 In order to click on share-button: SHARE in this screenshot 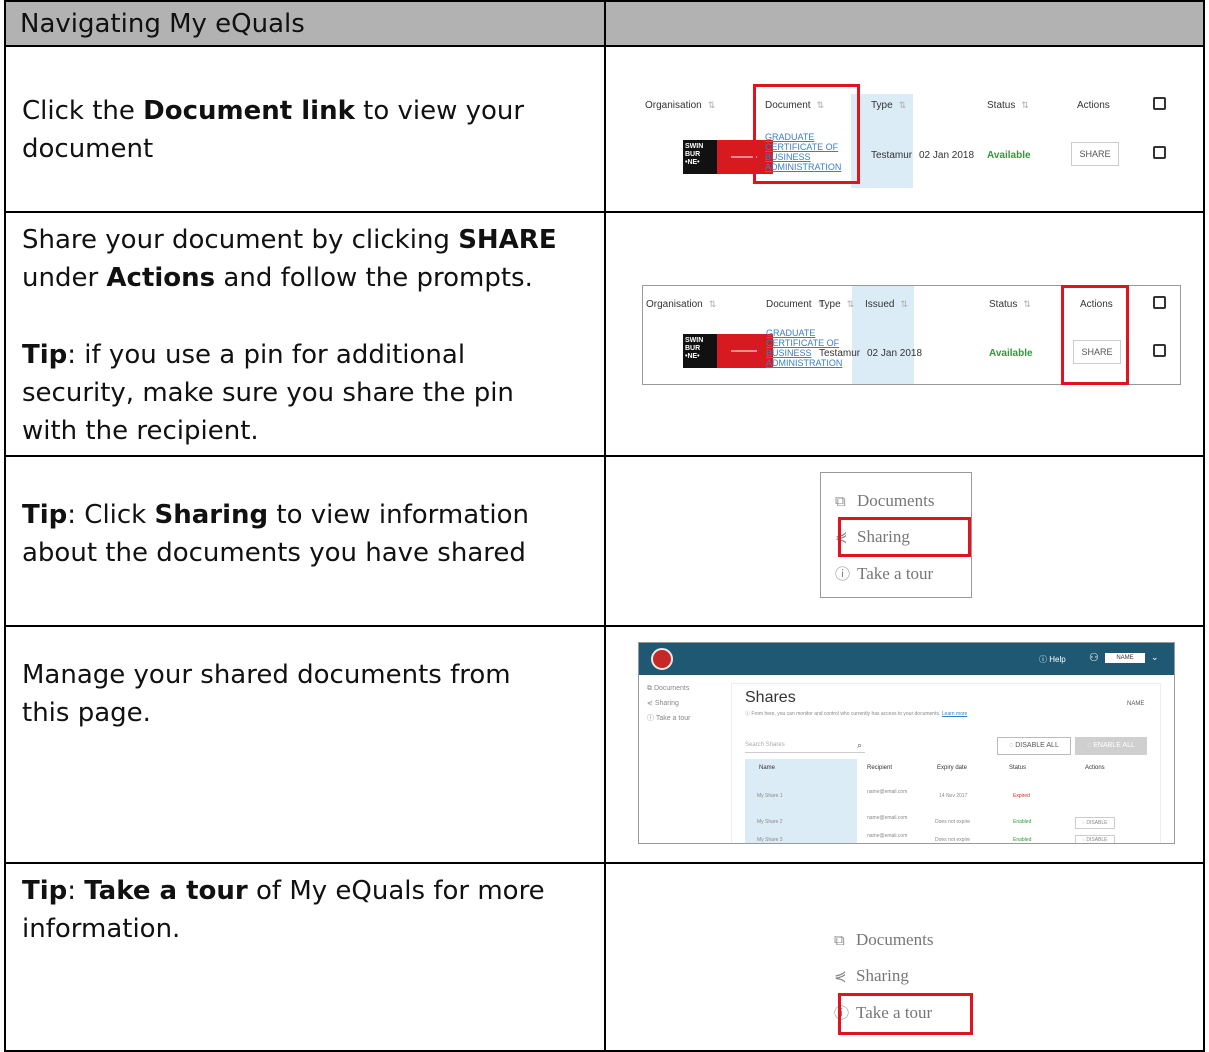, I will do `click(1095, 154)`.